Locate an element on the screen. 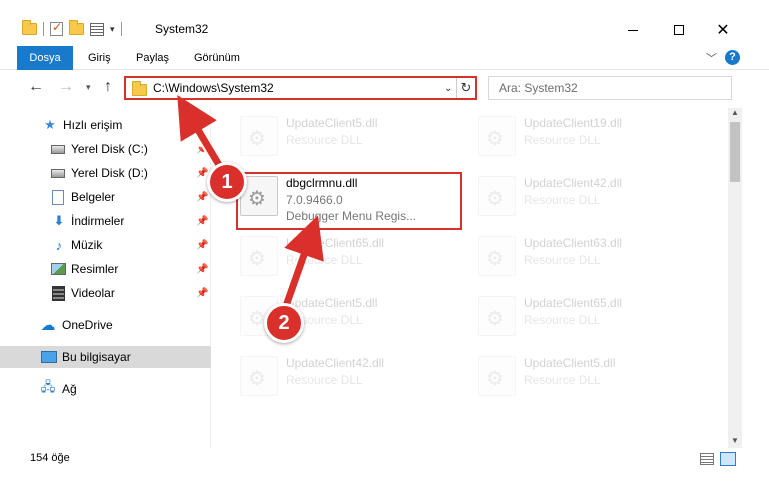 The height and width of the screenshot is (498, 769). search-input: Ara: System32 is located at coordinates (610, 88).